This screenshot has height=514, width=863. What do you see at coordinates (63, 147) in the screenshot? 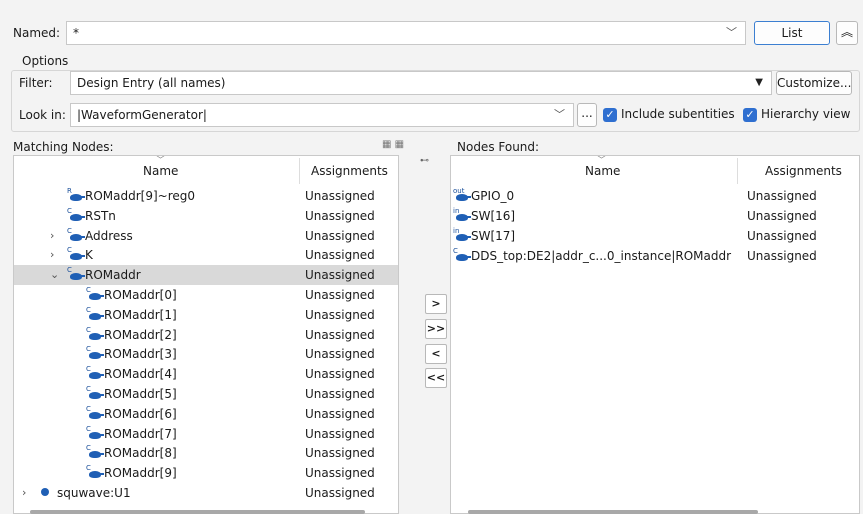
I see `matching-nodes-title: Matching Nodes:` at bounding box center [63, 147].